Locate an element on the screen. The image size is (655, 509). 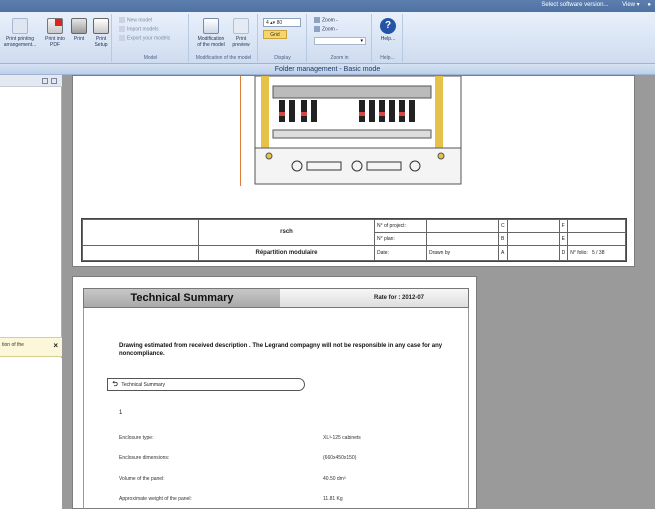
zoom-plus-button: Zoom - is located at coordinates (326, 20).